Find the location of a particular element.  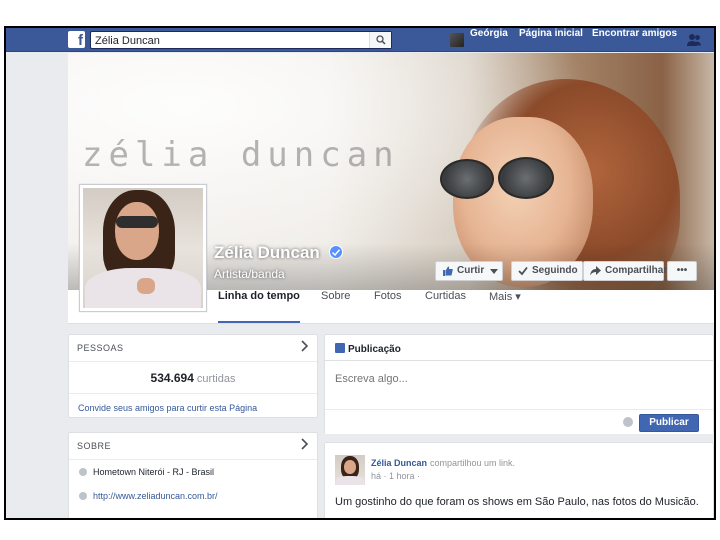

post-composer: Publicação Publicar is located at coordinates (519, 384).